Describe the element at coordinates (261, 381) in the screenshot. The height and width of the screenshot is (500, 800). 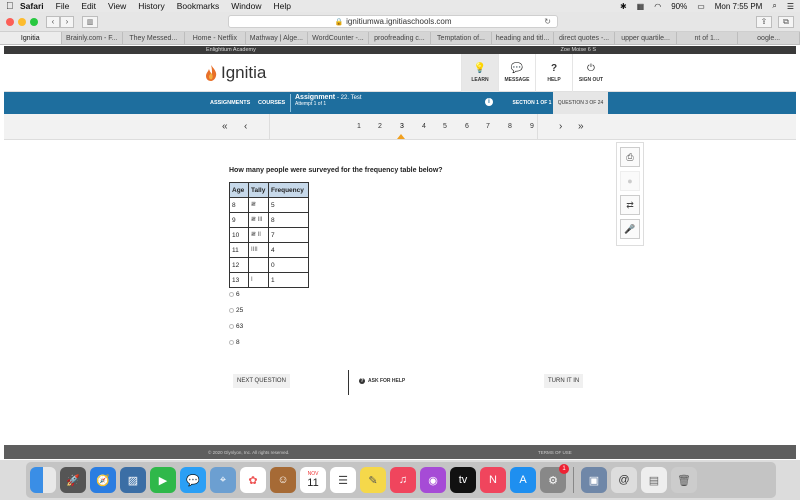
I see `next-question-button: NEXT QUESTION` at that location.